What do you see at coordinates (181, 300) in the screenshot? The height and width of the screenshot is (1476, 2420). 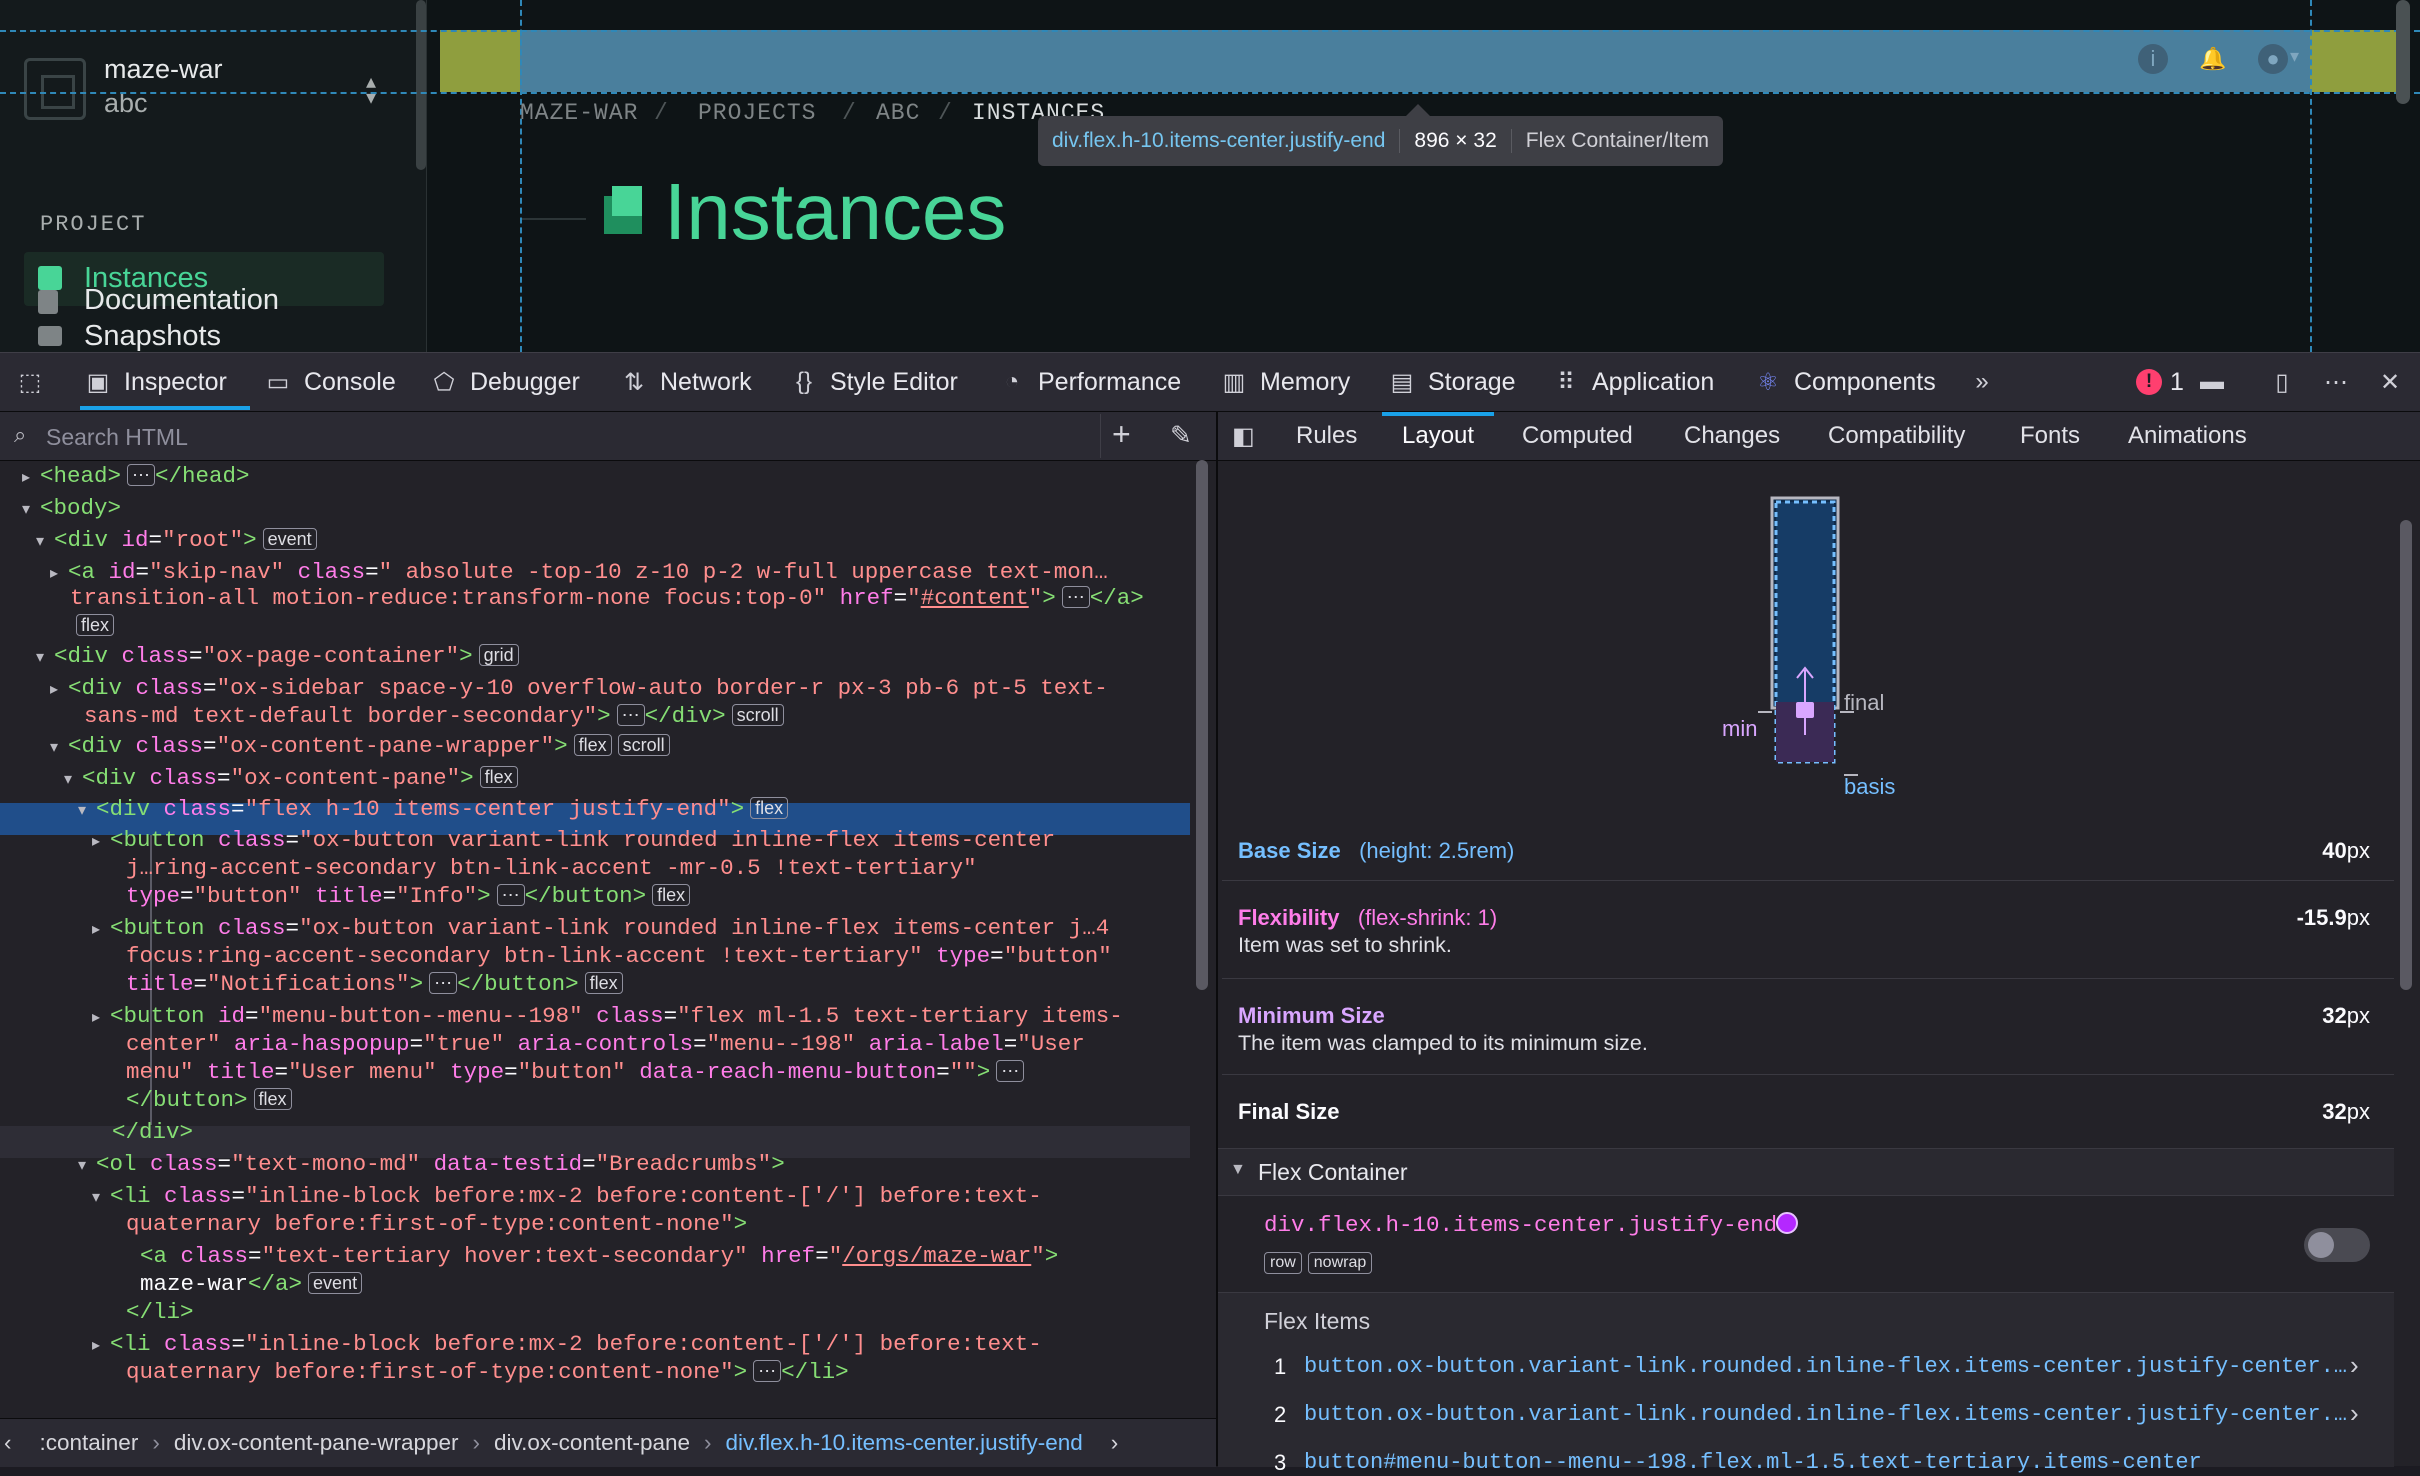 I see `nav-item-documentation: Documentation` at bounding box center [181, 300].